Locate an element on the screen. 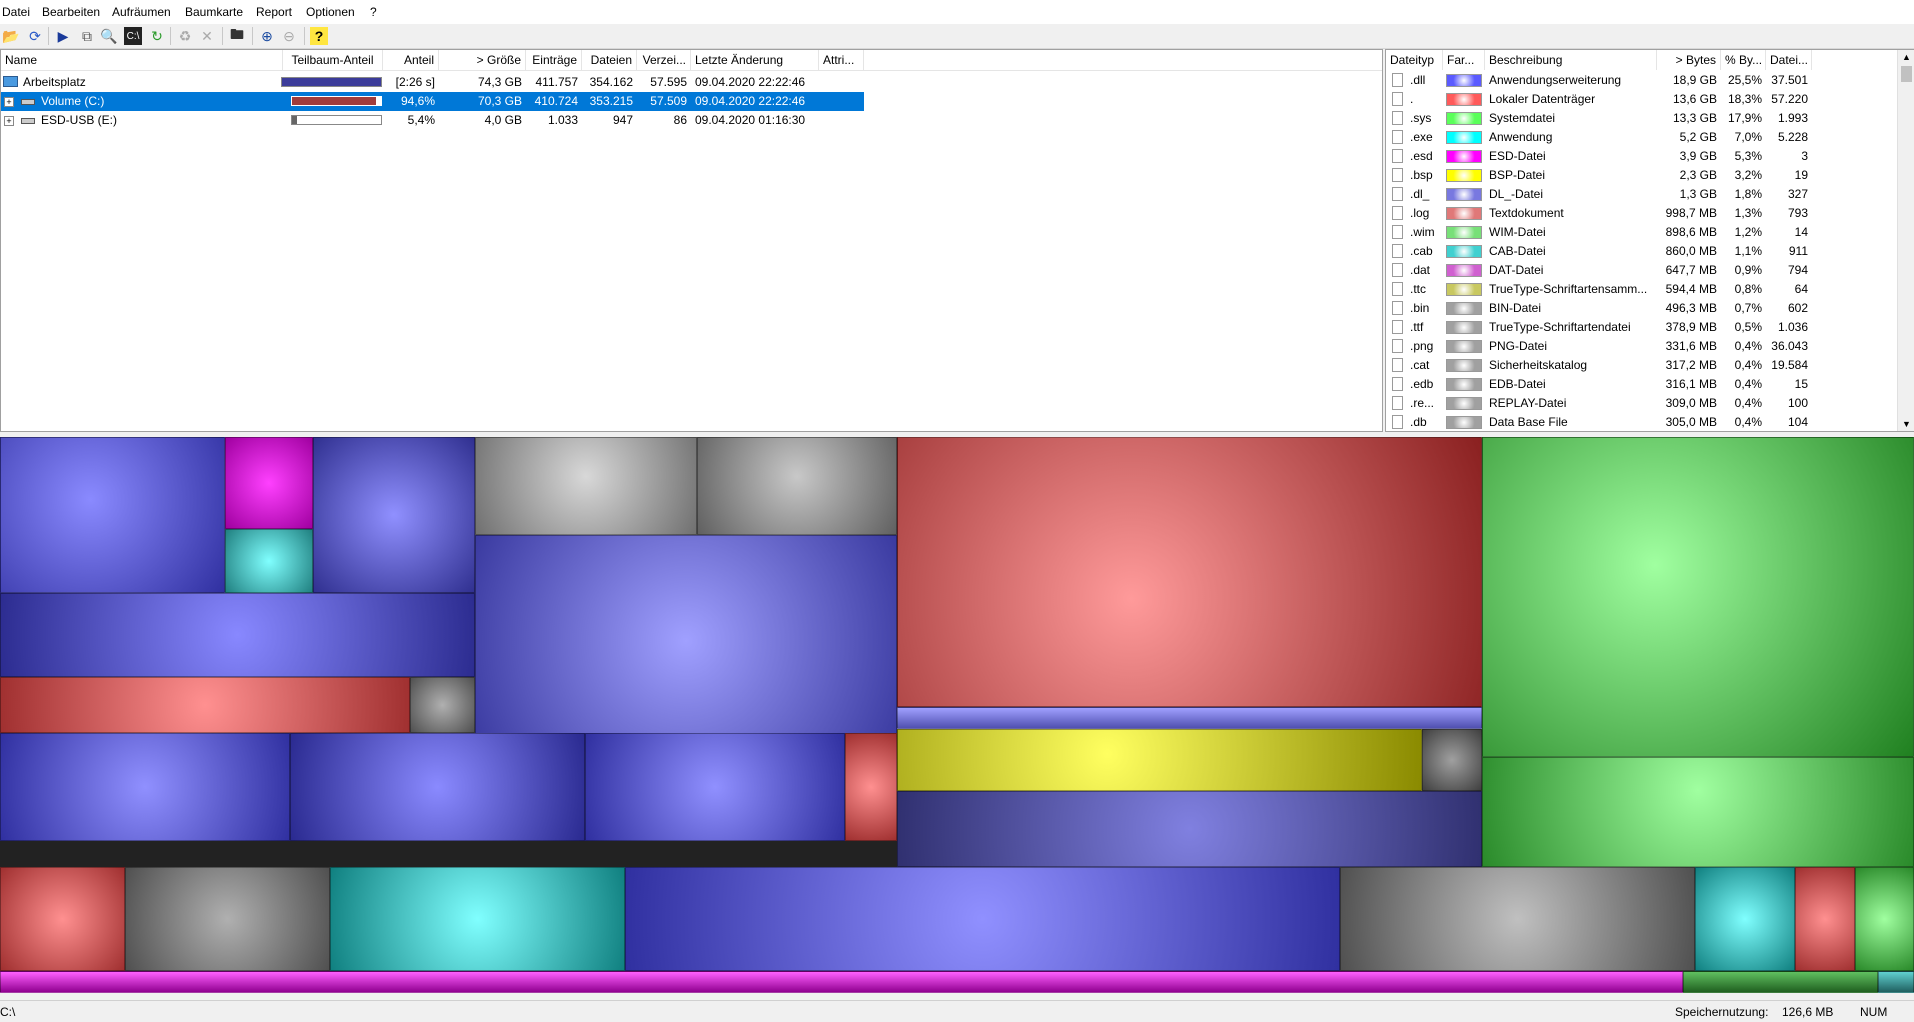  extension-row: .db Data Base File 305,0 MB 0,4% 104 is located at coordinates (1641, 422).